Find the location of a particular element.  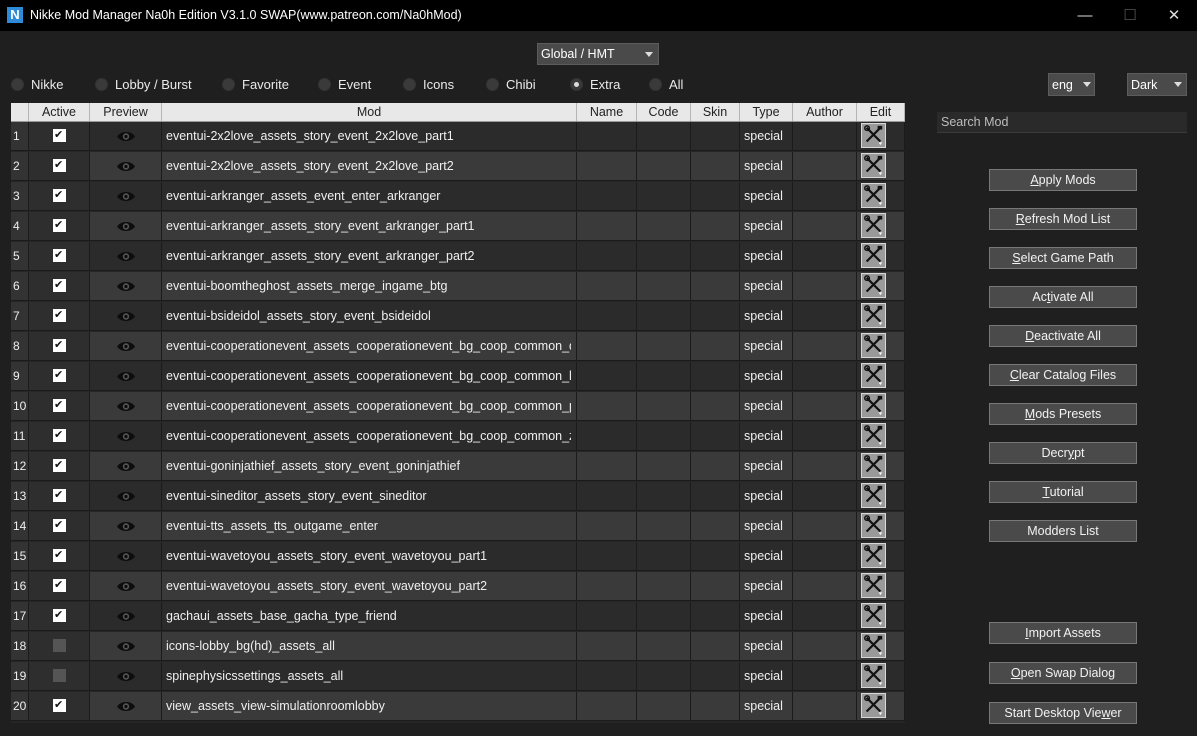

minimize-button: — is located at coordinates (1085, 15).